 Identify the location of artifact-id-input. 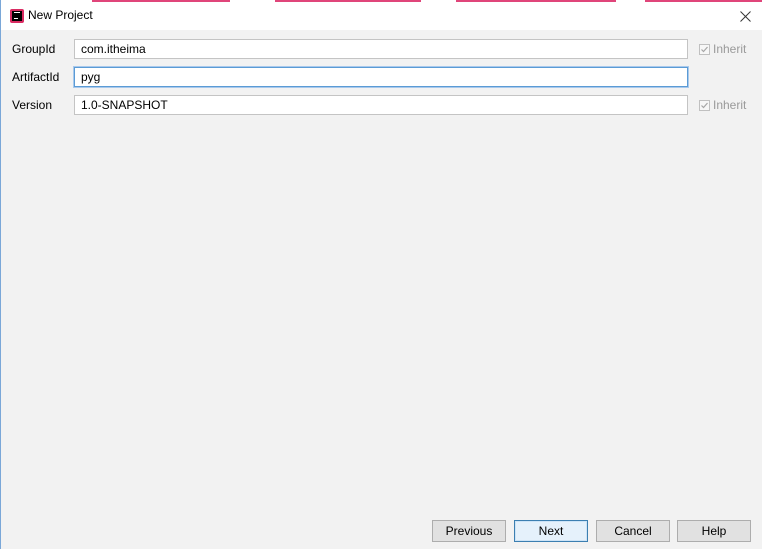
(381, 77).